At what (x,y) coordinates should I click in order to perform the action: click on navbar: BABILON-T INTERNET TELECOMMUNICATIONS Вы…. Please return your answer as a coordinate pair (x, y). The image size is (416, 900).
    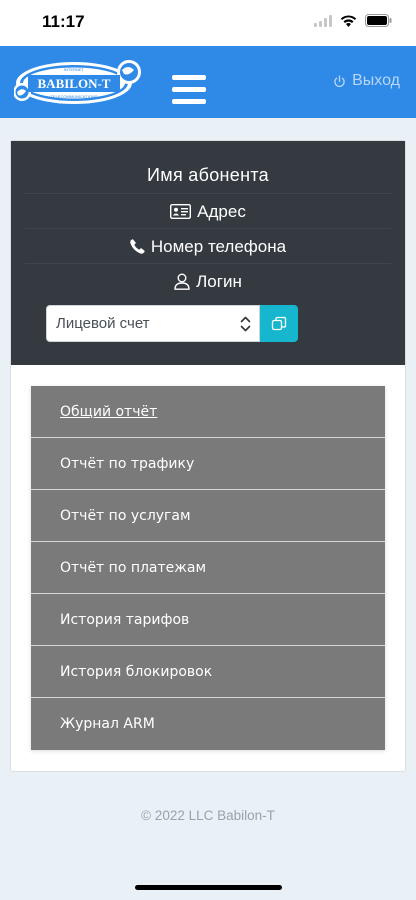
    Looking at the image, I should click on (208, 82).